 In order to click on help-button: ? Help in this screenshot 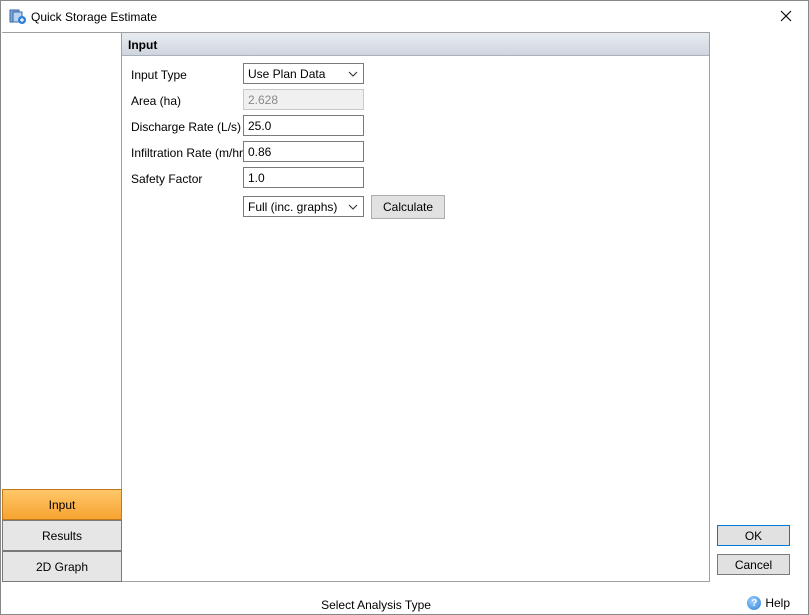, I will do `click(768, 603)`.